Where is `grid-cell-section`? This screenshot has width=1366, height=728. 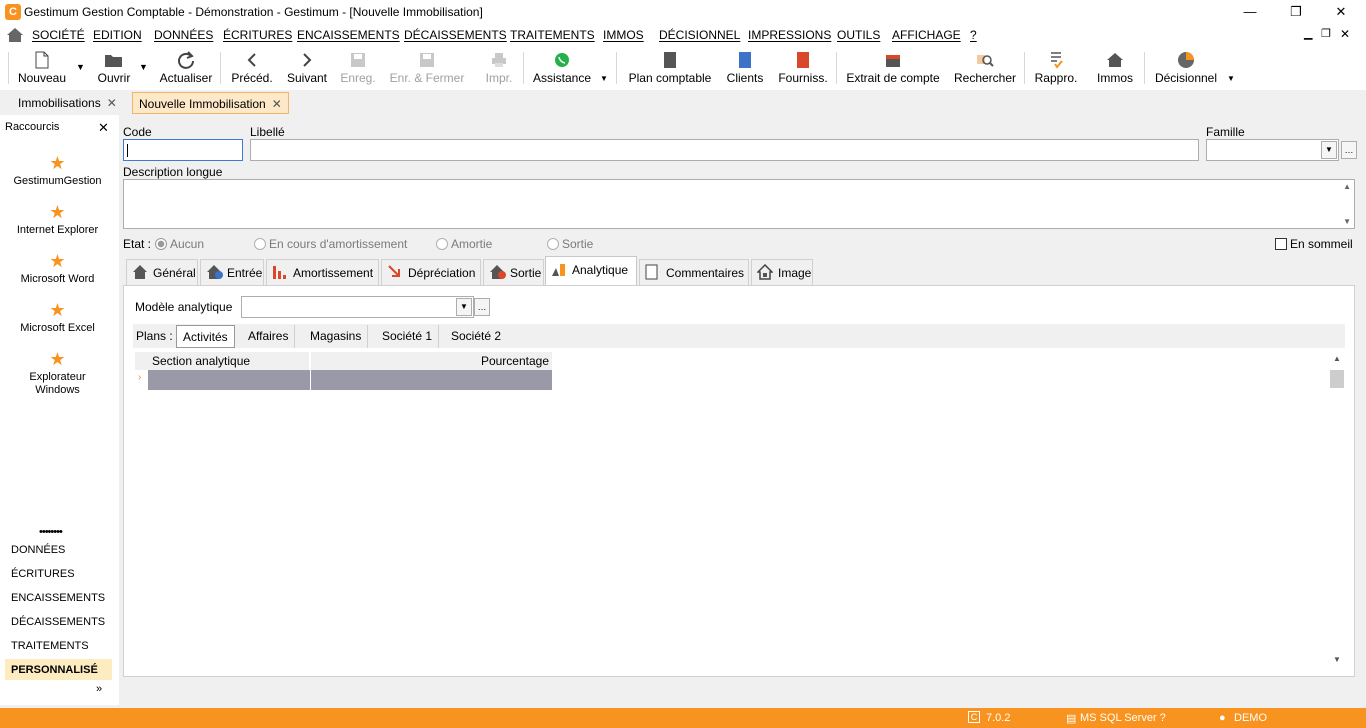
grid-cell-section is located at coordinates (229, 380).